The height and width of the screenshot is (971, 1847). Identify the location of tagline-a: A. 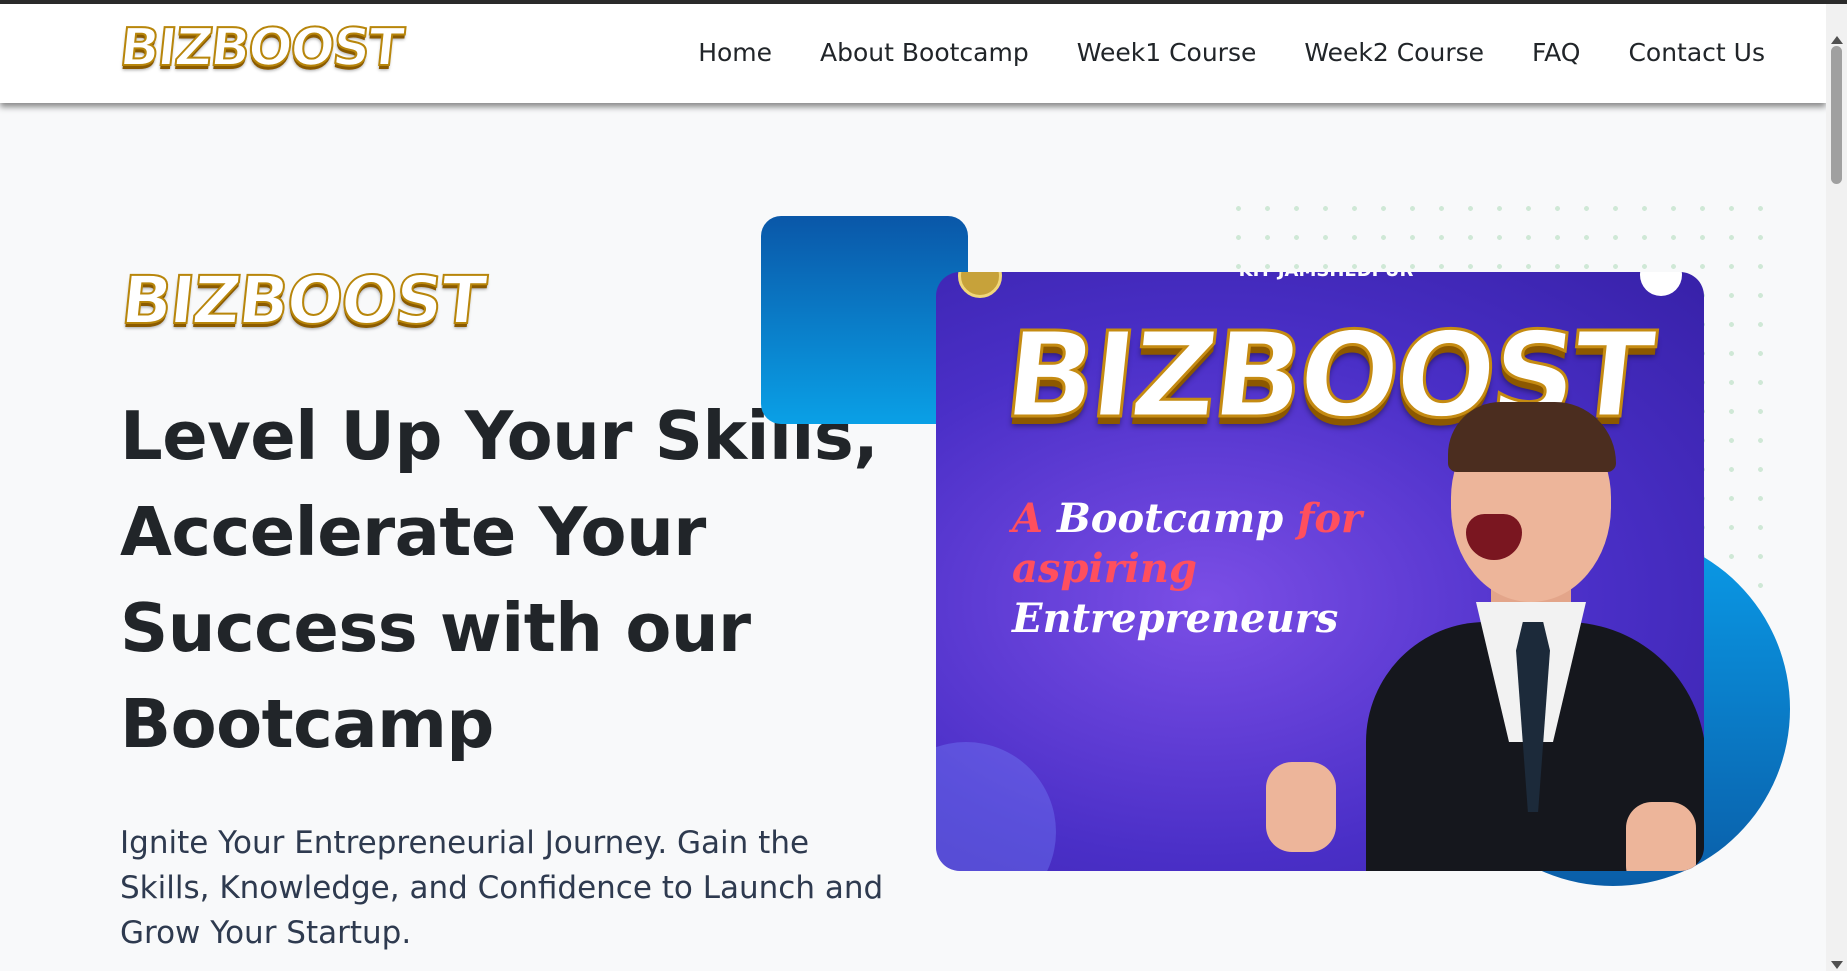
(1034, 518).